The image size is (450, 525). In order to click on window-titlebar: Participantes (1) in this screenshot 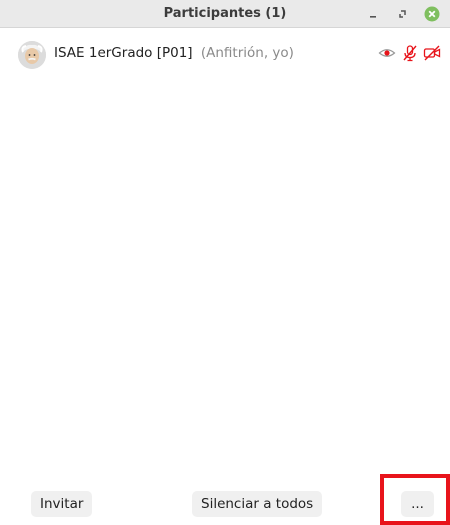, I will do `click(225, 14)`.